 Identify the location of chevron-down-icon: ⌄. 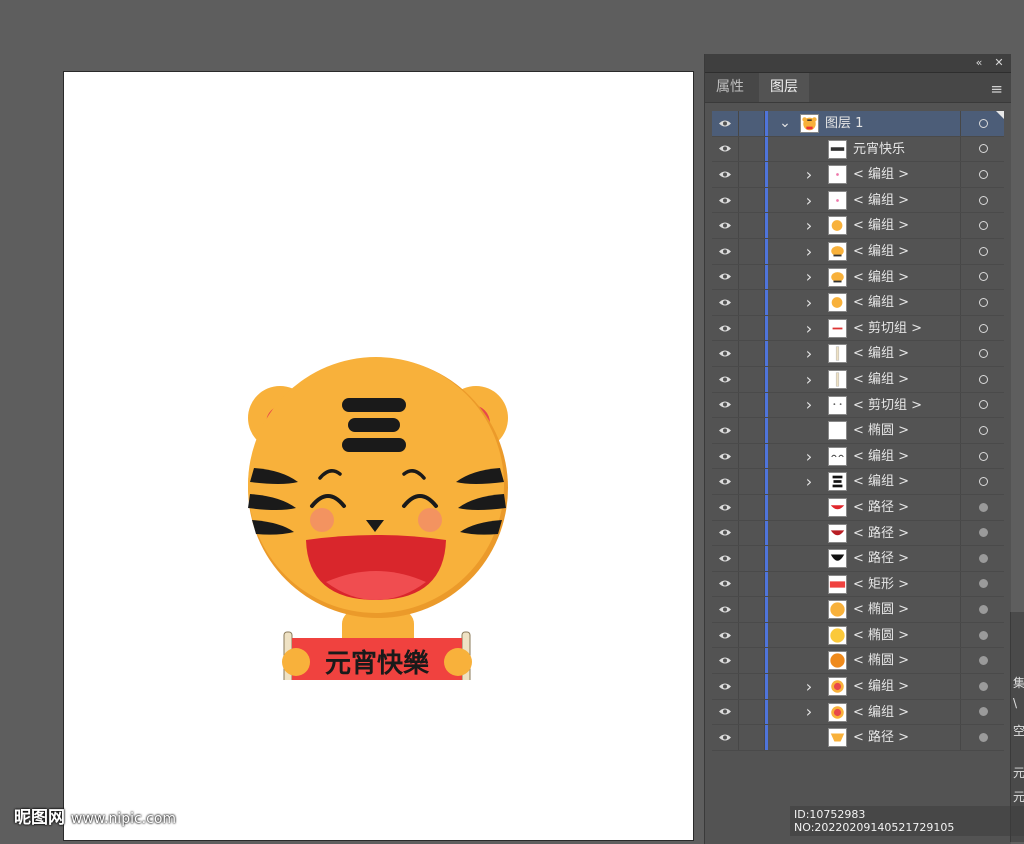
(785, 123).